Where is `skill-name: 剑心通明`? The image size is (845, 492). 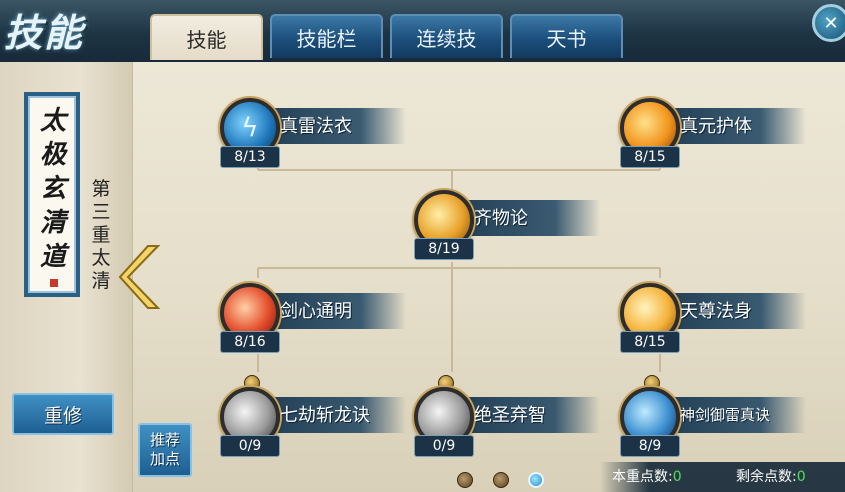 skill-name: 剑心通明 is located at coordinates (316, 311).